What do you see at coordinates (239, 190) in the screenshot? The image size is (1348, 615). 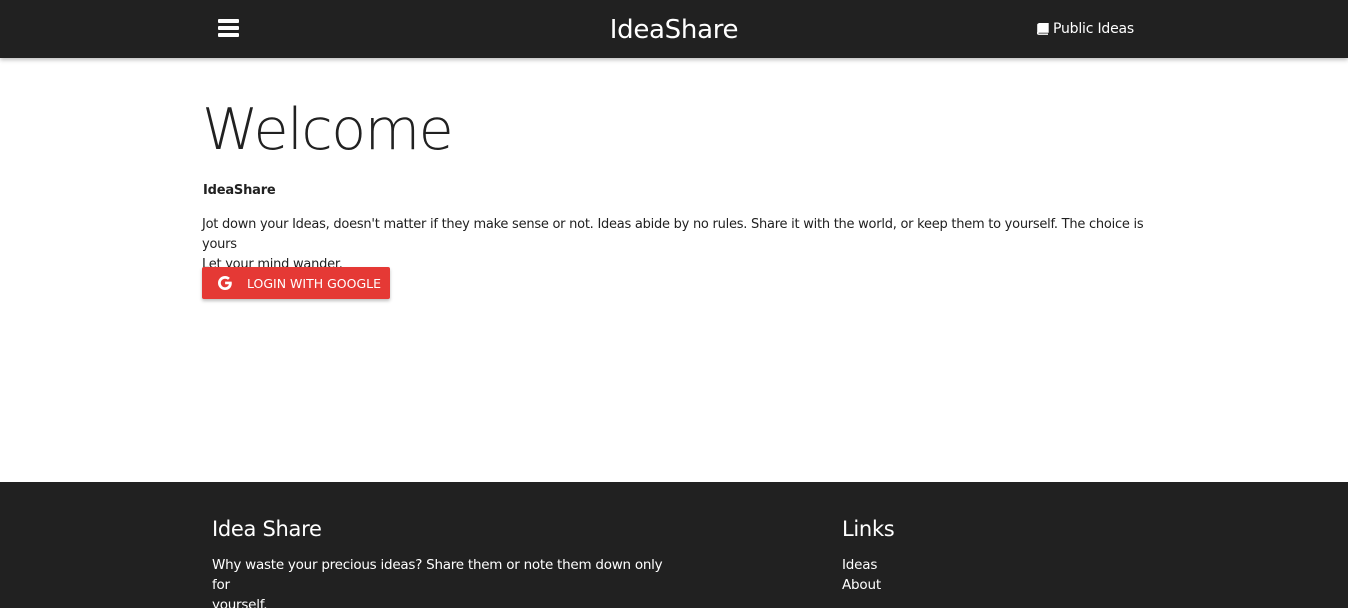 I see `app-subheading: IdeaShare` at bounding box center [239, 190].